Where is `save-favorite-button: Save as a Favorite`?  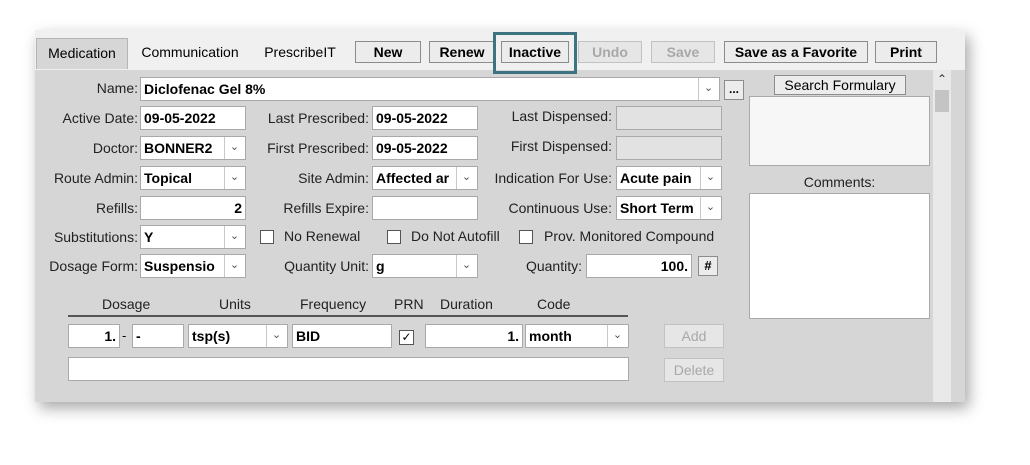 save-favorite-button: Save as a Favorite is located at coordinates (796, 52).